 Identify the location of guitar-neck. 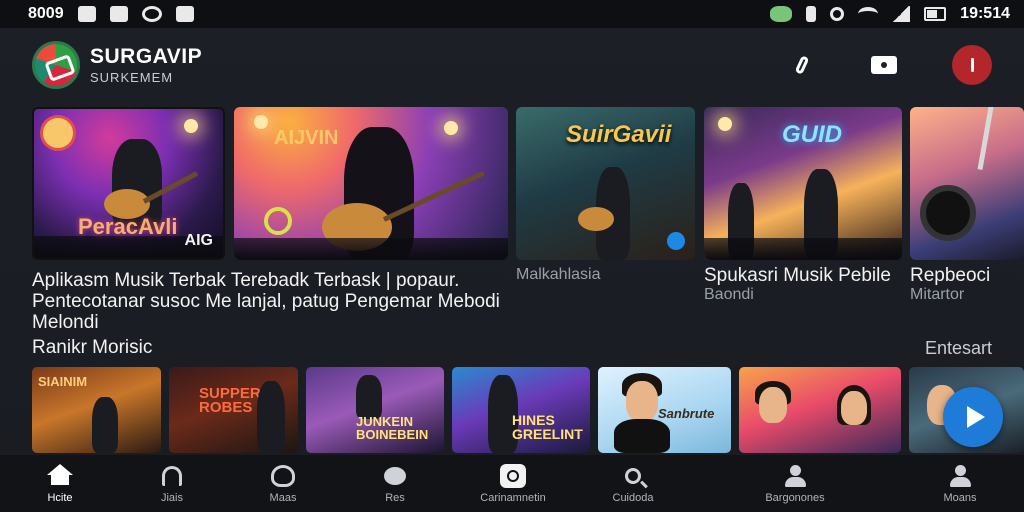
(987, 138).